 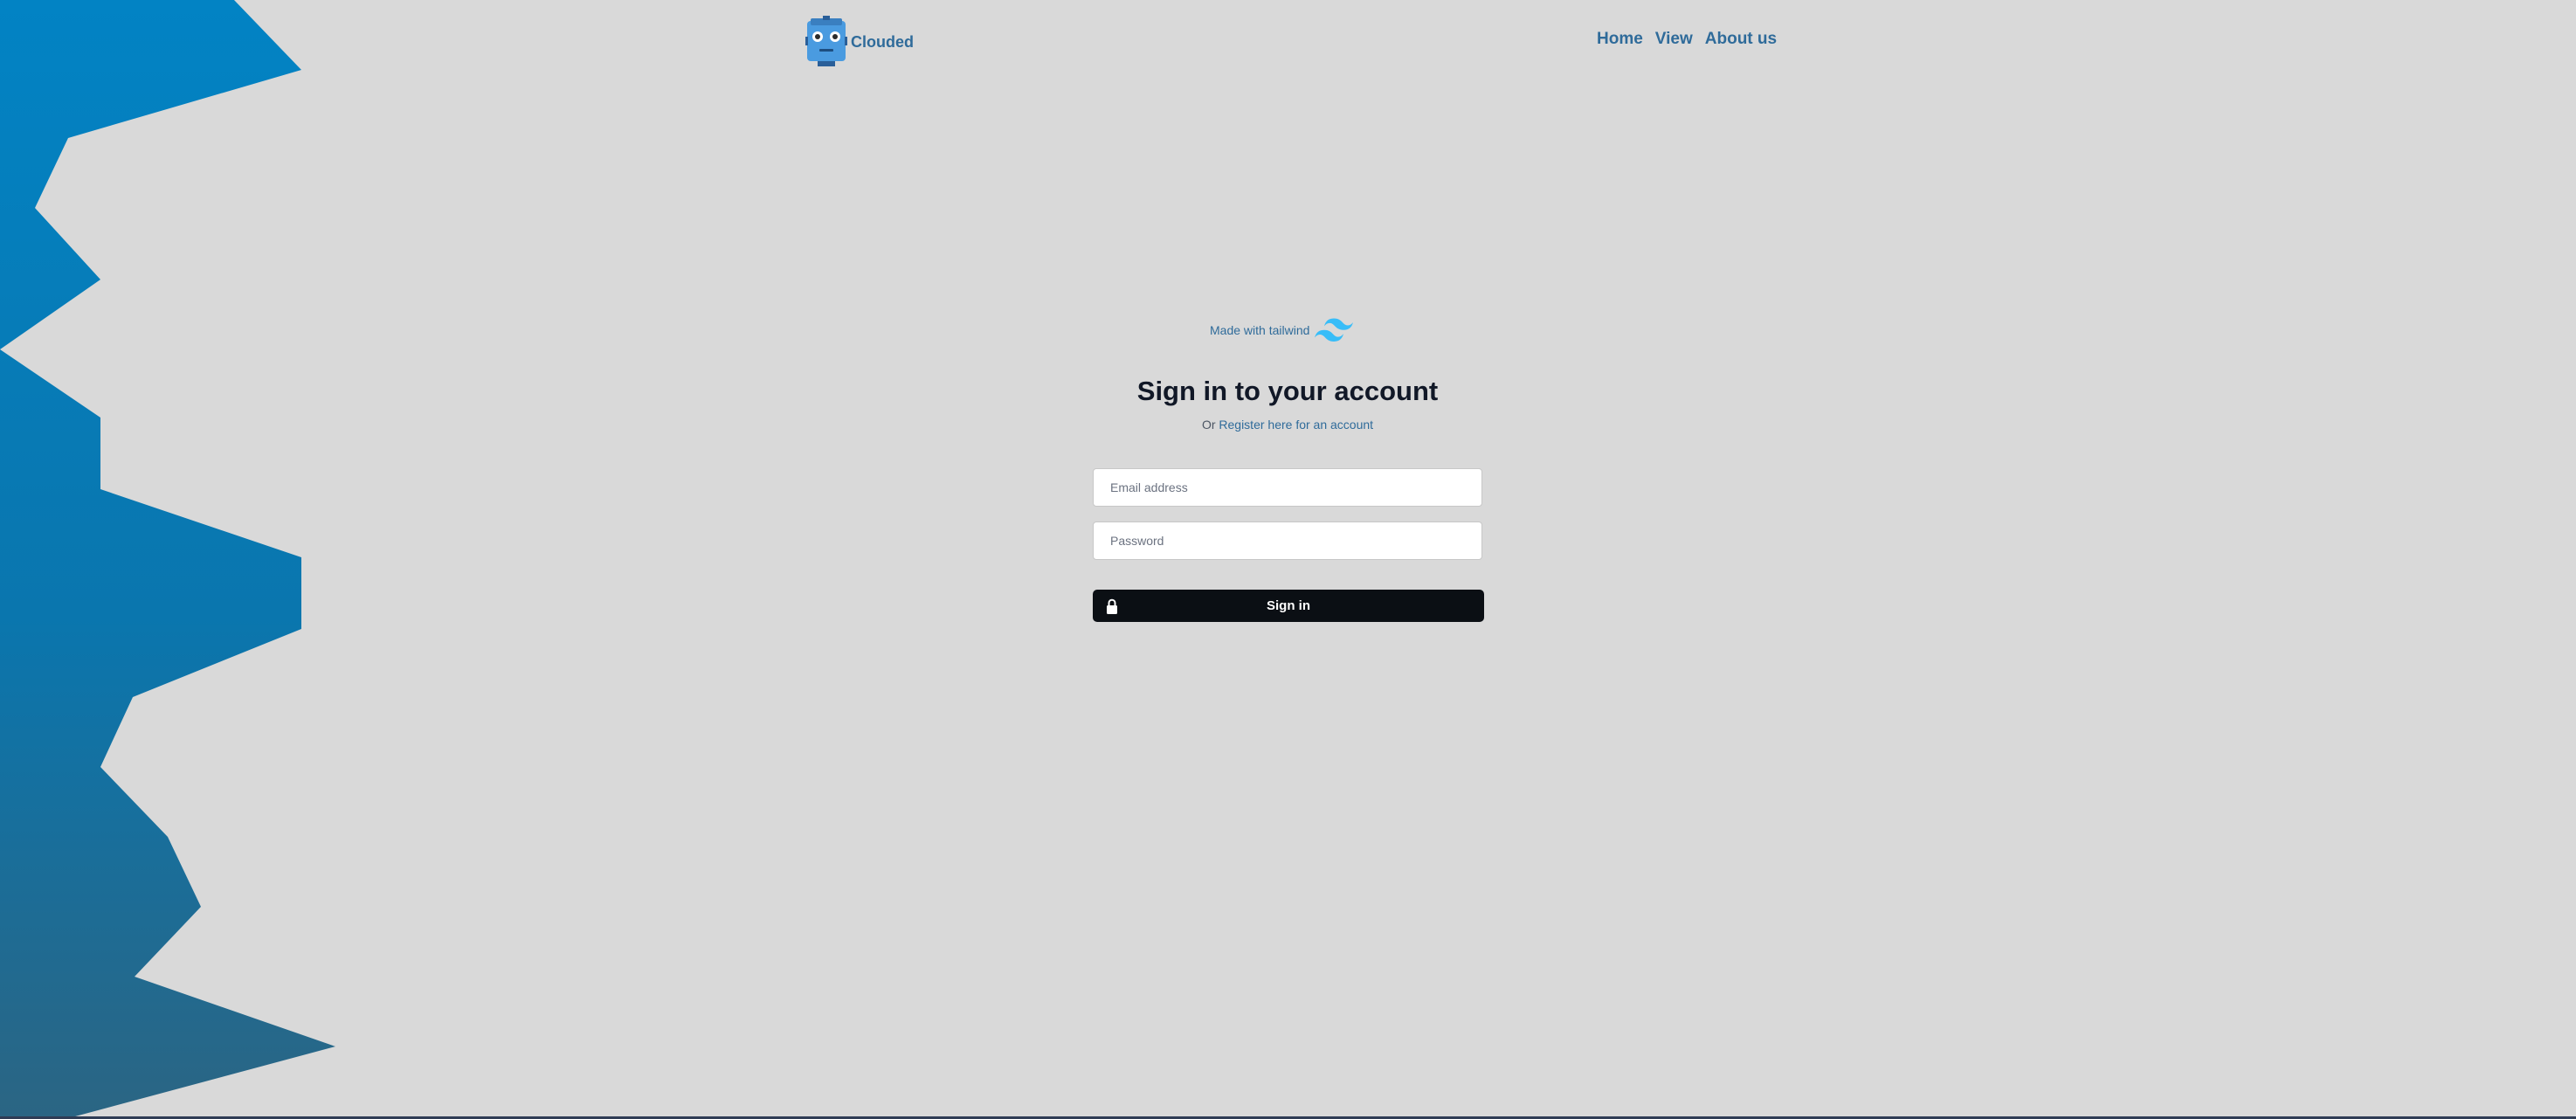 What do you see at coordinates (1287, 541) in the screenshot?
I see `password-field` at bounding box center [1287, 541].